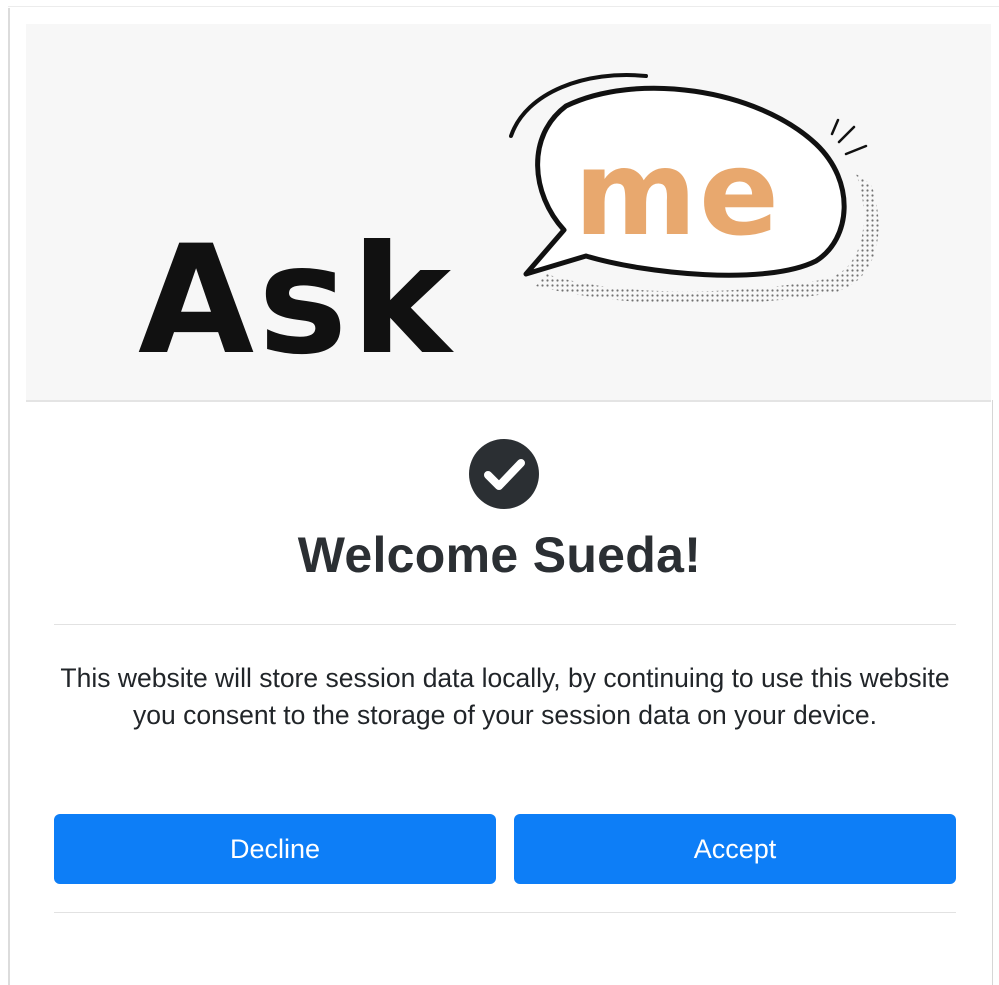 The height and width of the screenshot is (985, 999). Describe the element at coordinates (503, 6) in the screenshot. I see `frame-top-edge` at that location.